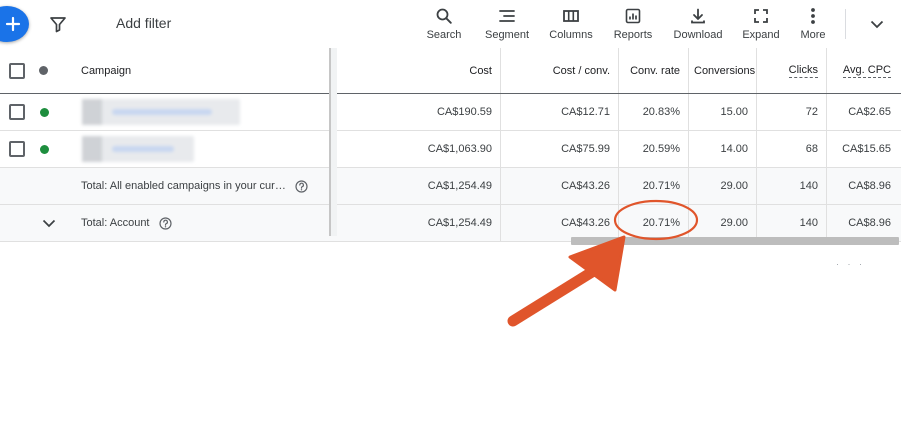 This screenshot has height=430, width=901. I want to click on segment-label: Segment, so click(507, 35).